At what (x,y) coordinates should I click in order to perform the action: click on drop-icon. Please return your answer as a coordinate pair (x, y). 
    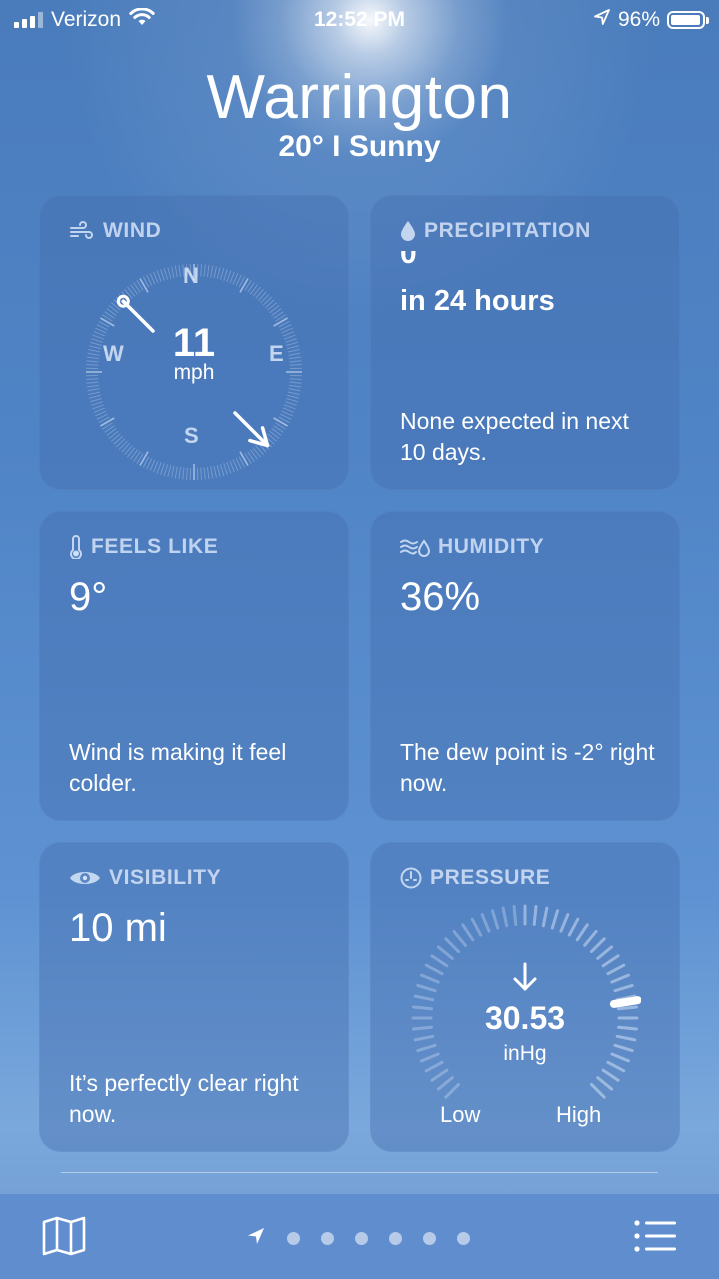
    Looking at the image, I should click on (408, 231).